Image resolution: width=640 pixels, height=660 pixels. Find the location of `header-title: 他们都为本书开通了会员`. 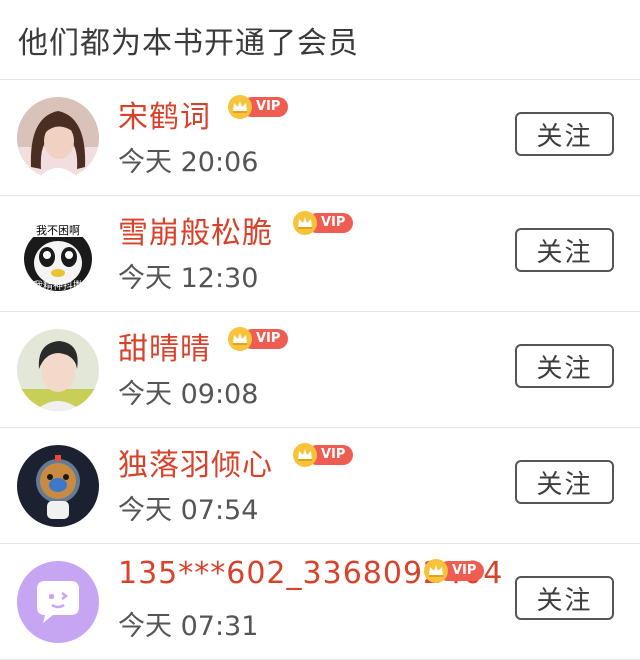

header-title: 他们都为本书开通了会员 is located at coordinates (188, 43).